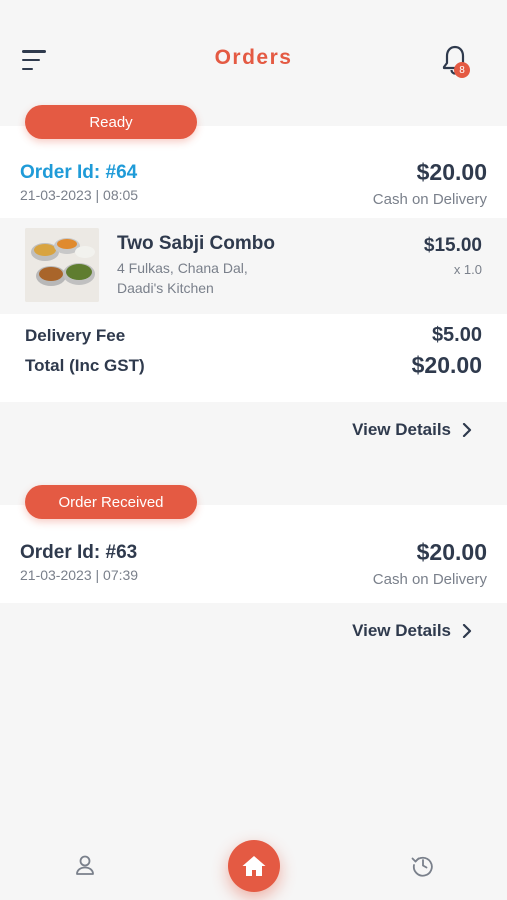 This screenshot has width=507, height=900. I want to click on app-header: Orders 8, so click(253, 50).